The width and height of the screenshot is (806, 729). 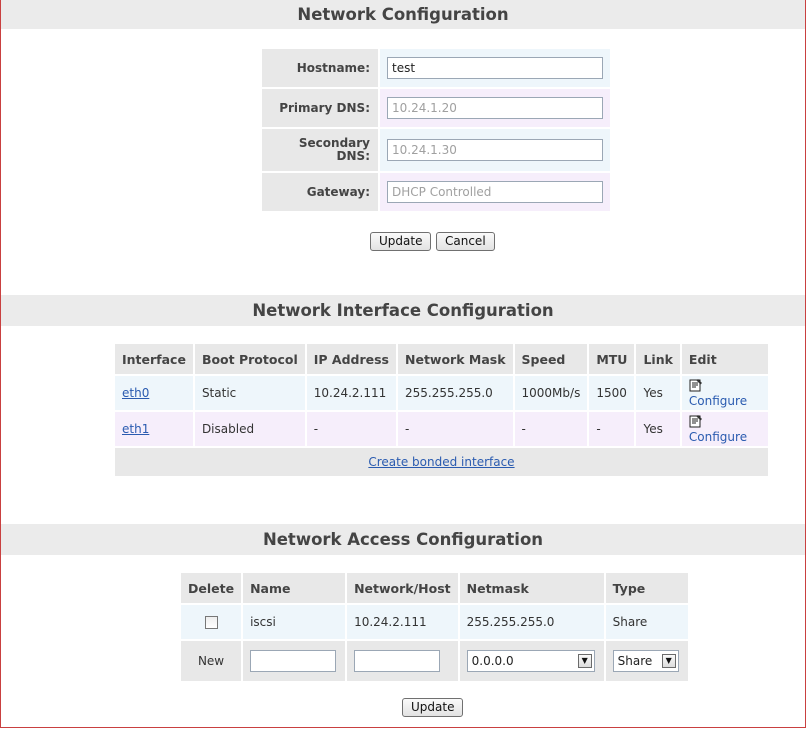 I want to click on new-access-row: New 0.0.0.0 ▼ Share ▼, so click(x=434, y=661).